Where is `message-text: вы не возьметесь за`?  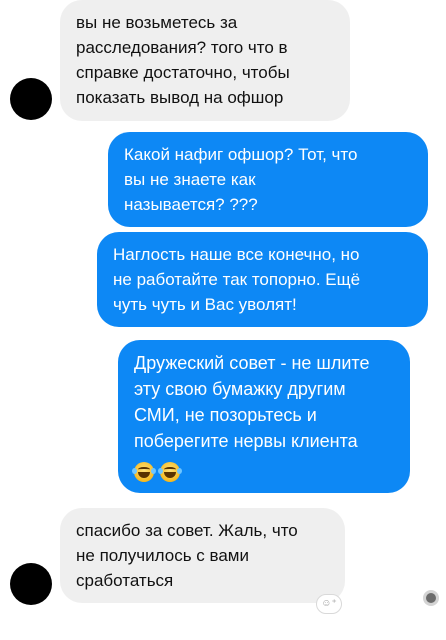 message-text: вы не возьметесь за is located at coordinates (157, 22).